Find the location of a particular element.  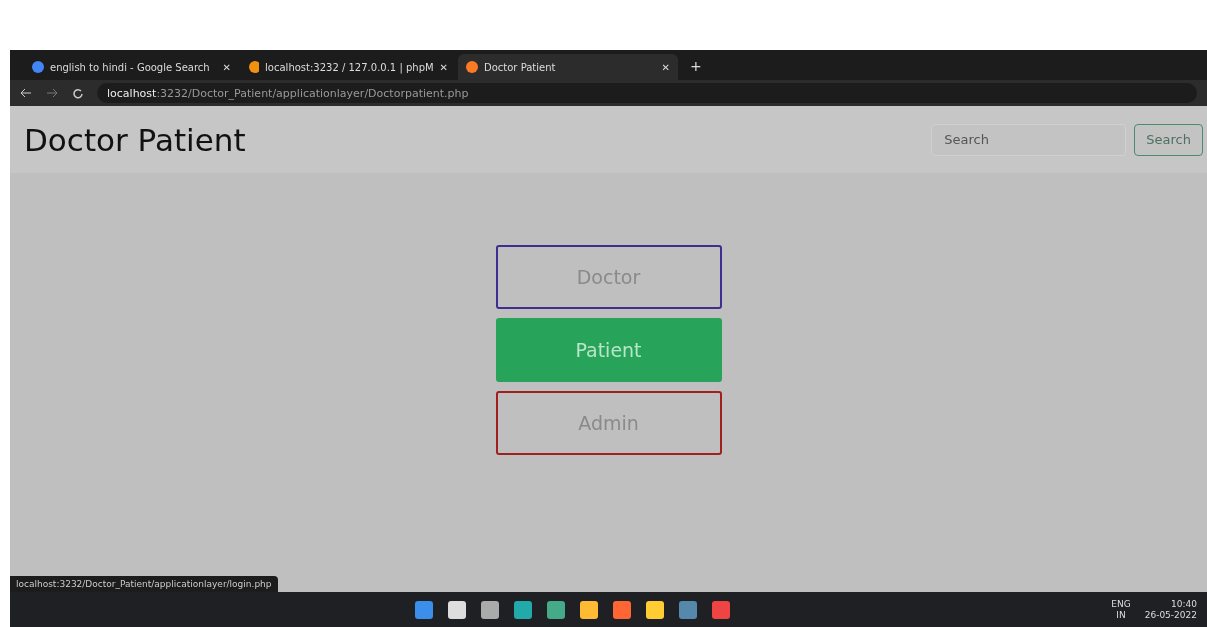

address-bar: localhost:3232/Doctor_Patient/applicationlayer/Doctorpatient.php is located at coordinates (647, 93).